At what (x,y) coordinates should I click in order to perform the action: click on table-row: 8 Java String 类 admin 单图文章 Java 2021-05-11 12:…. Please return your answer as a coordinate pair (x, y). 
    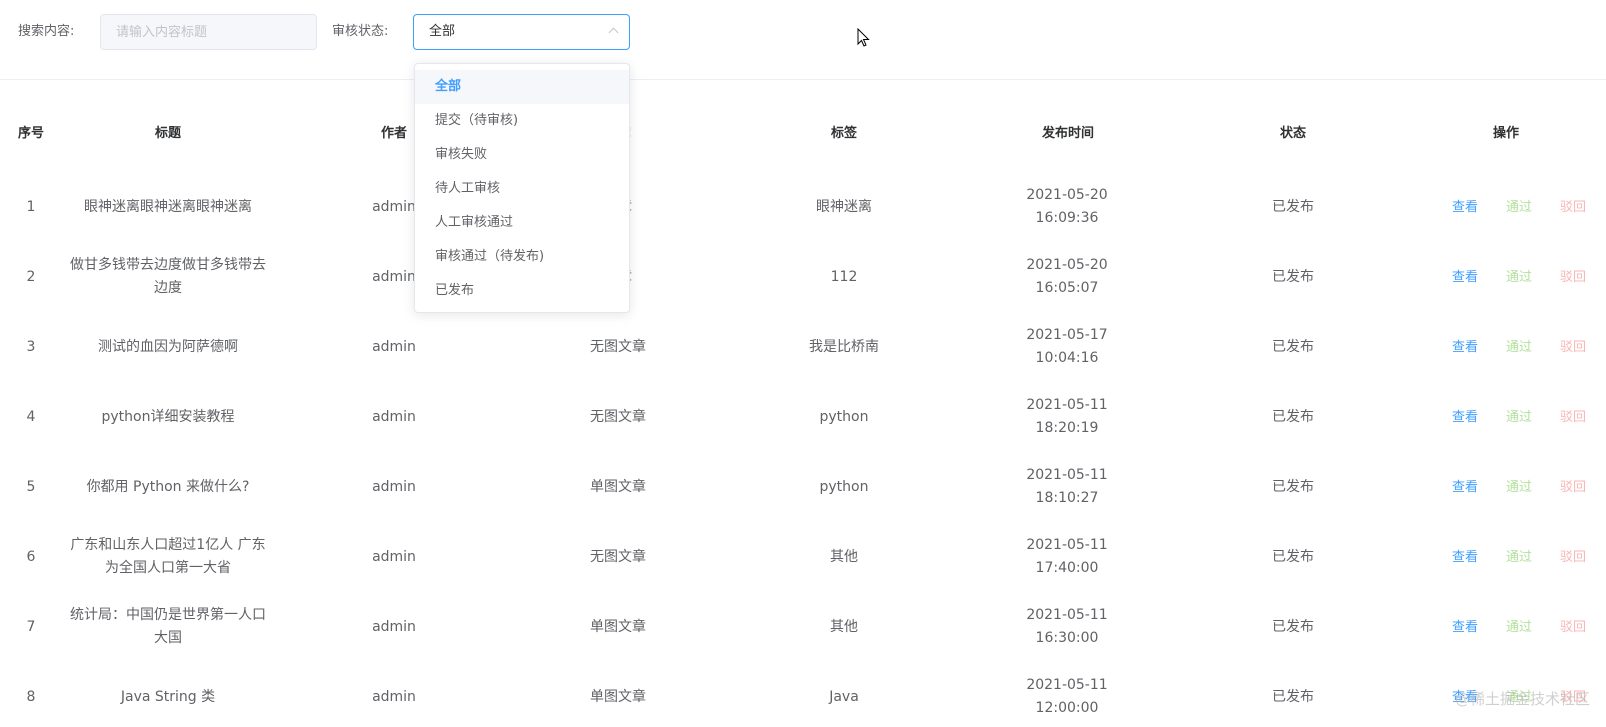
    Looking at the image, I should click on (803, 694).